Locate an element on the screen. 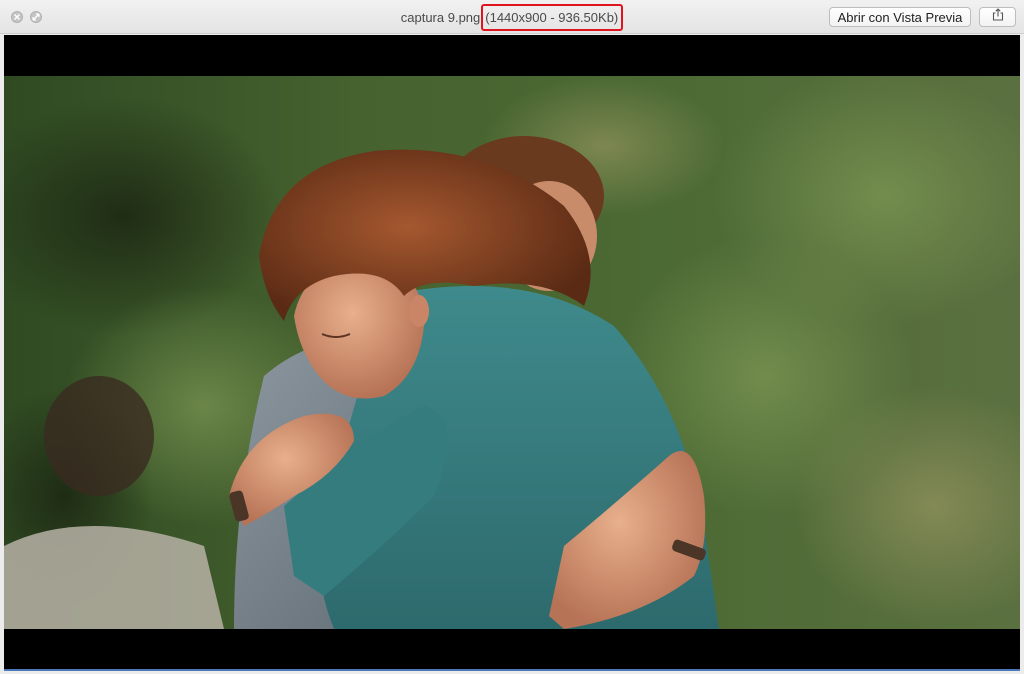 This screenshot has width=1024, height=674. file-name: captura 9.png is located at coordinates (440, 17).